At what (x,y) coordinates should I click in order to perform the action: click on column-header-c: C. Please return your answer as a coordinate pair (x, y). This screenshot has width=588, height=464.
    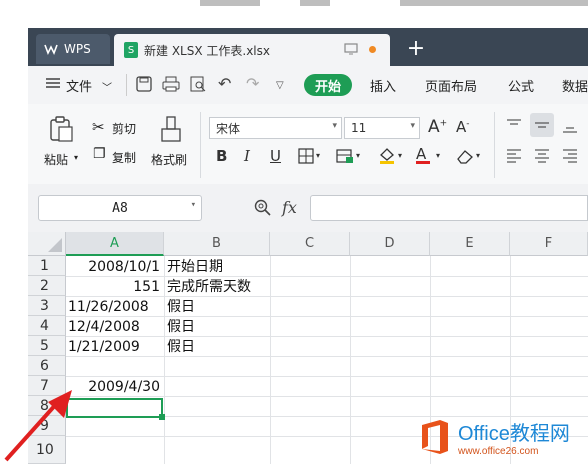
    Looking at the image, I should click on (310, 244).